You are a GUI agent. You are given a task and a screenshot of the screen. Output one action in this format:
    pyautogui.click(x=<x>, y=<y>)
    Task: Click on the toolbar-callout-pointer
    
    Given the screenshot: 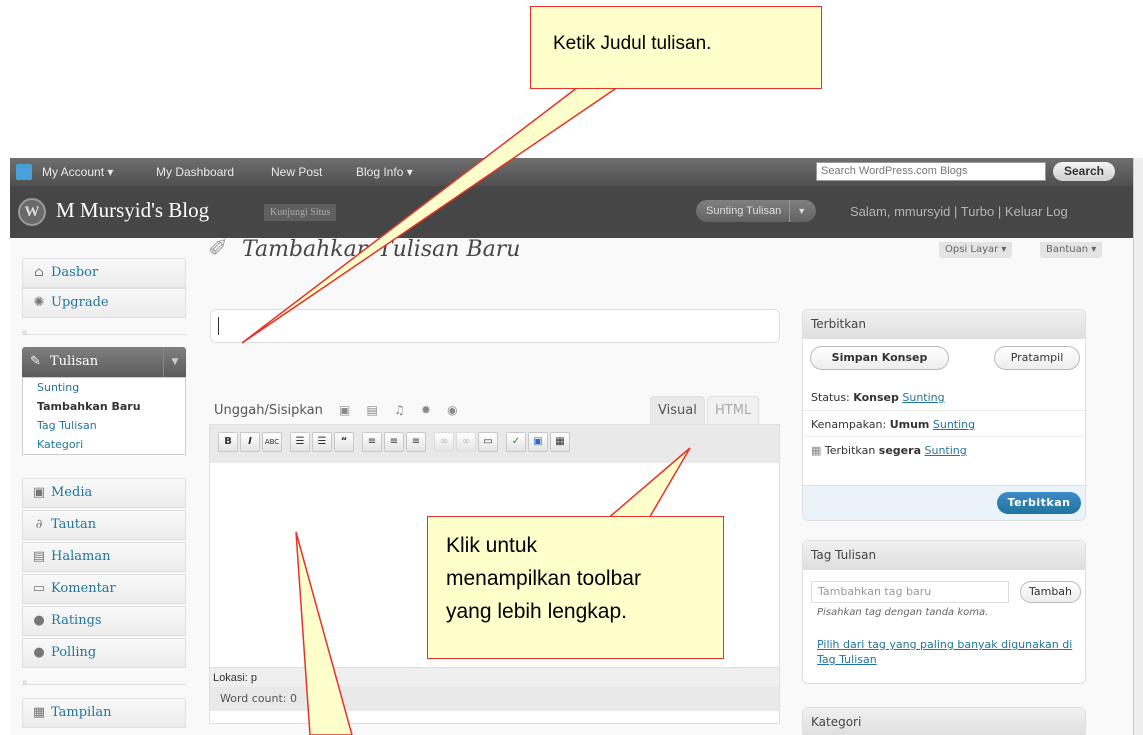 What is the action you would take?
    pyautogui.click(x=647, y=484)
    